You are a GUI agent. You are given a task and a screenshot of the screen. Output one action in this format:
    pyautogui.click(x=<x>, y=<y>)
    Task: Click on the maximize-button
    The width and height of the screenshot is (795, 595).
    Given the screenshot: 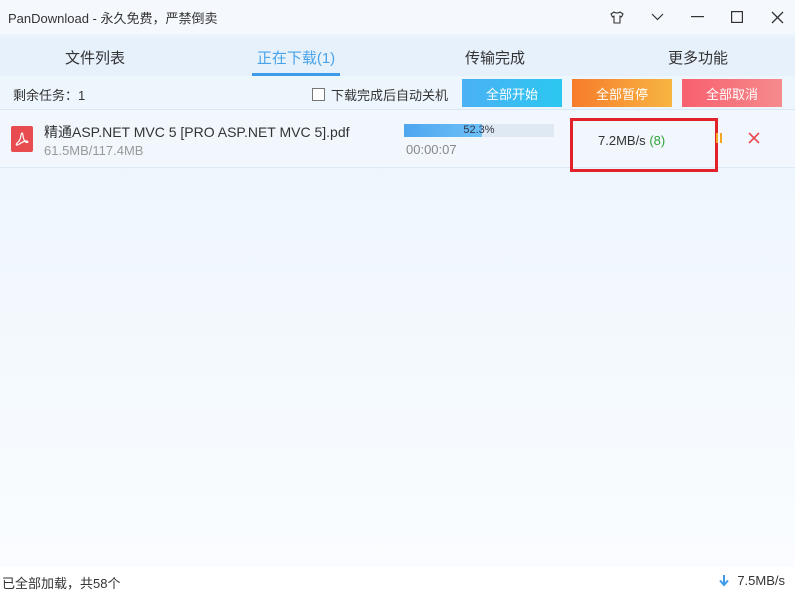 What is the action you would take?
    pyautogui.click(x=737, y=17)
    